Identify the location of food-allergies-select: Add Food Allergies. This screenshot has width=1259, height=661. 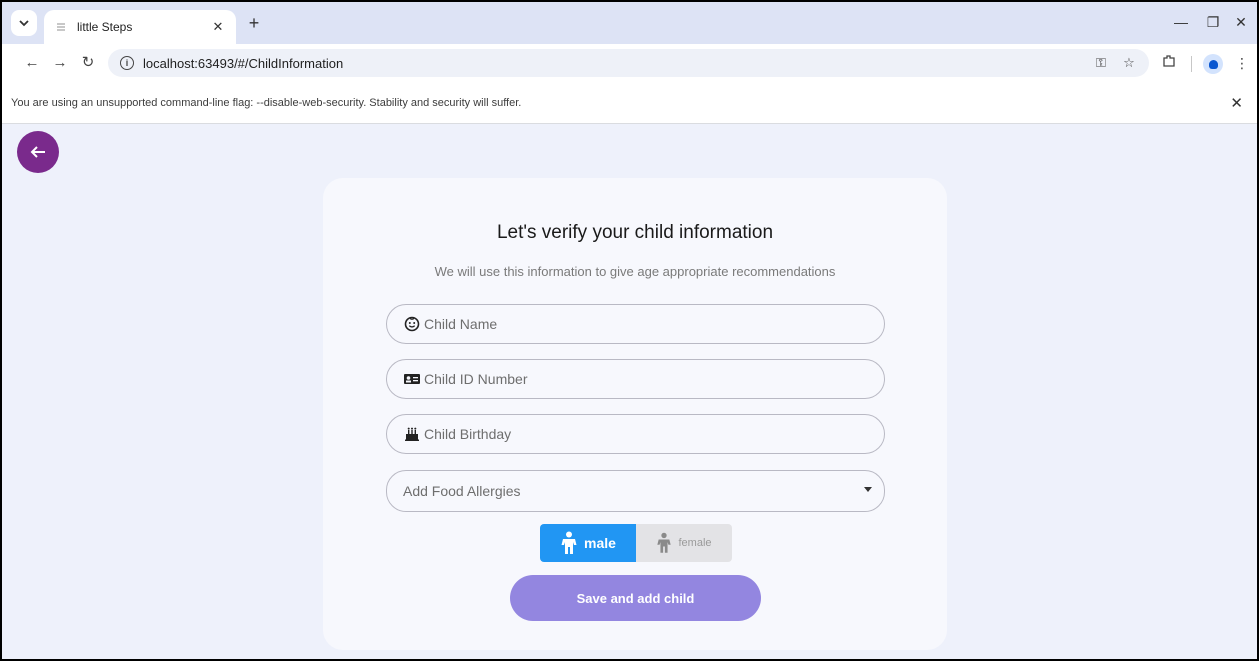
(635, 491).